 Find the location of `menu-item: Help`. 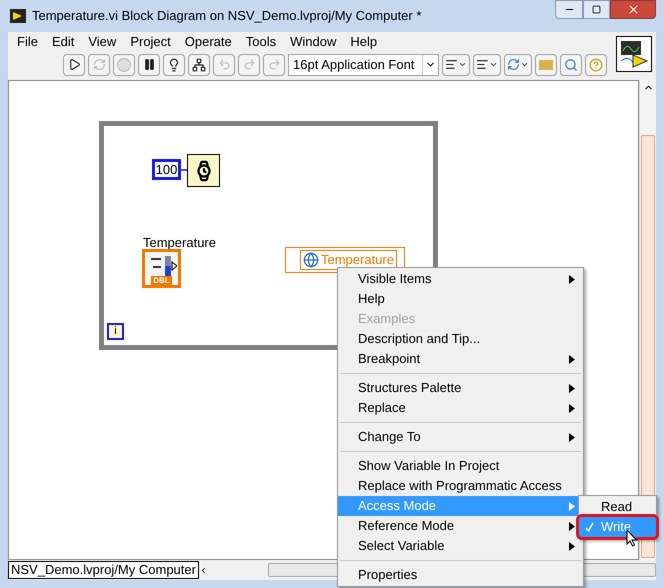

menu-item: Help is located at coordinates (363, 42).